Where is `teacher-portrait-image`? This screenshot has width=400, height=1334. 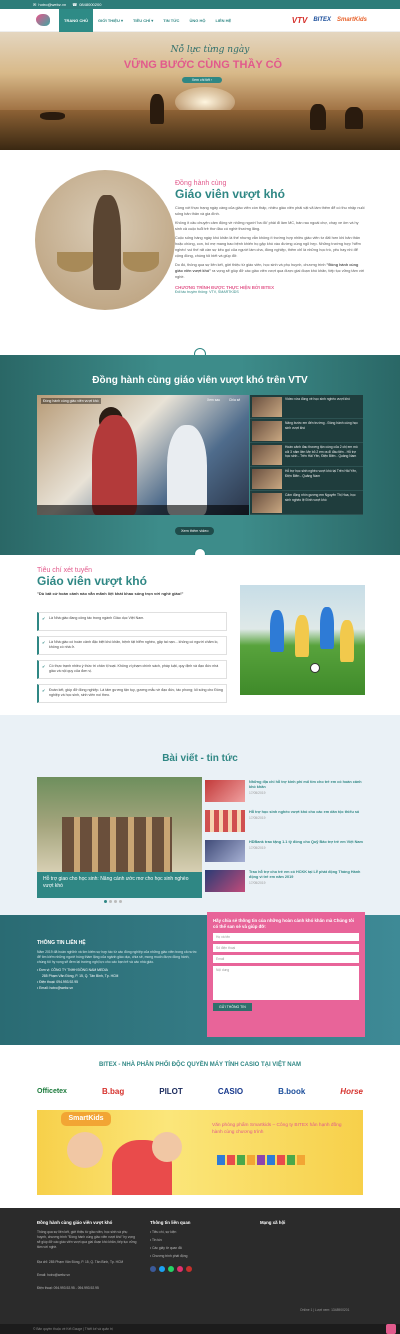 teacher-portrait-image is located at coordinates (105, 240).